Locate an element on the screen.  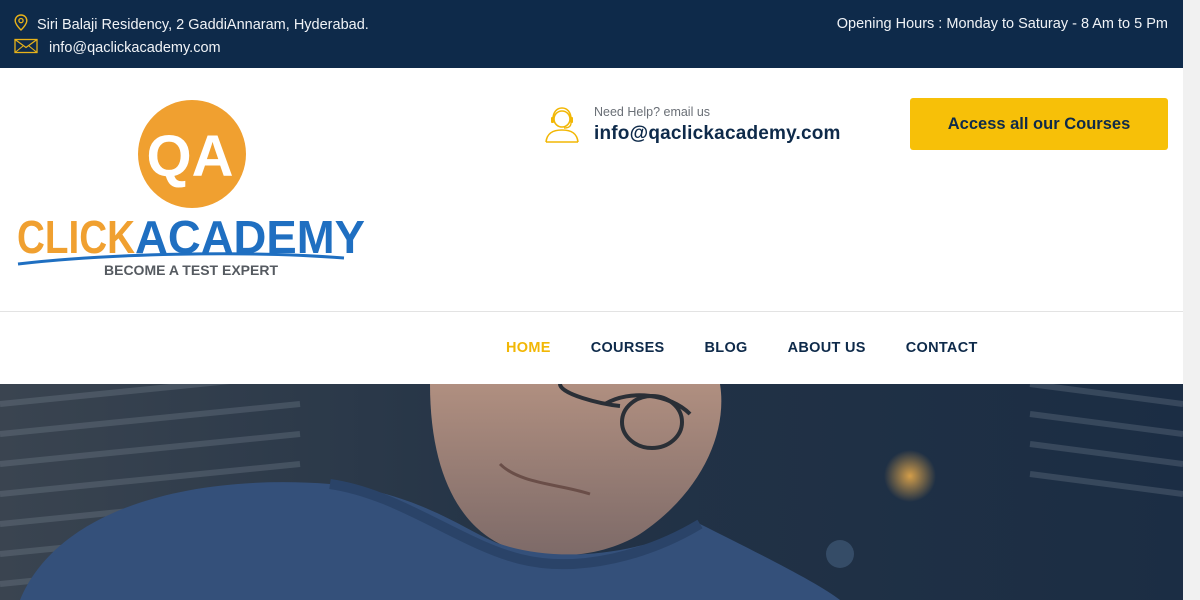
nav-item-courses: COURSES is located at coordinates (628, 348).